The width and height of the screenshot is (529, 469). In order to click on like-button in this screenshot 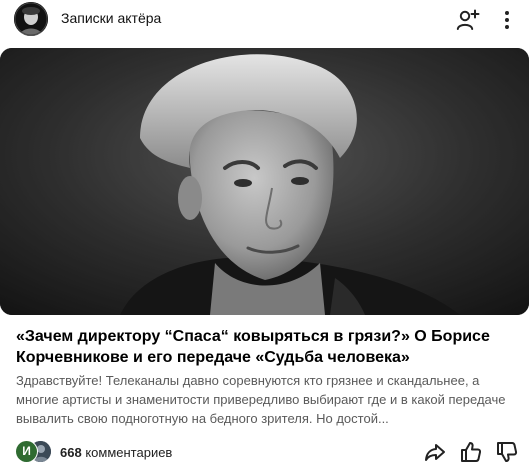, I will do `click(471, 452)`.